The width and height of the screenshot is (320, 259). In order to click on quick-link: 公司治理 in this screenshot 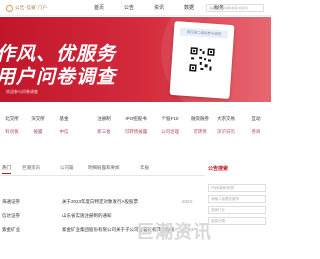, I will do `click(170, 132)`.